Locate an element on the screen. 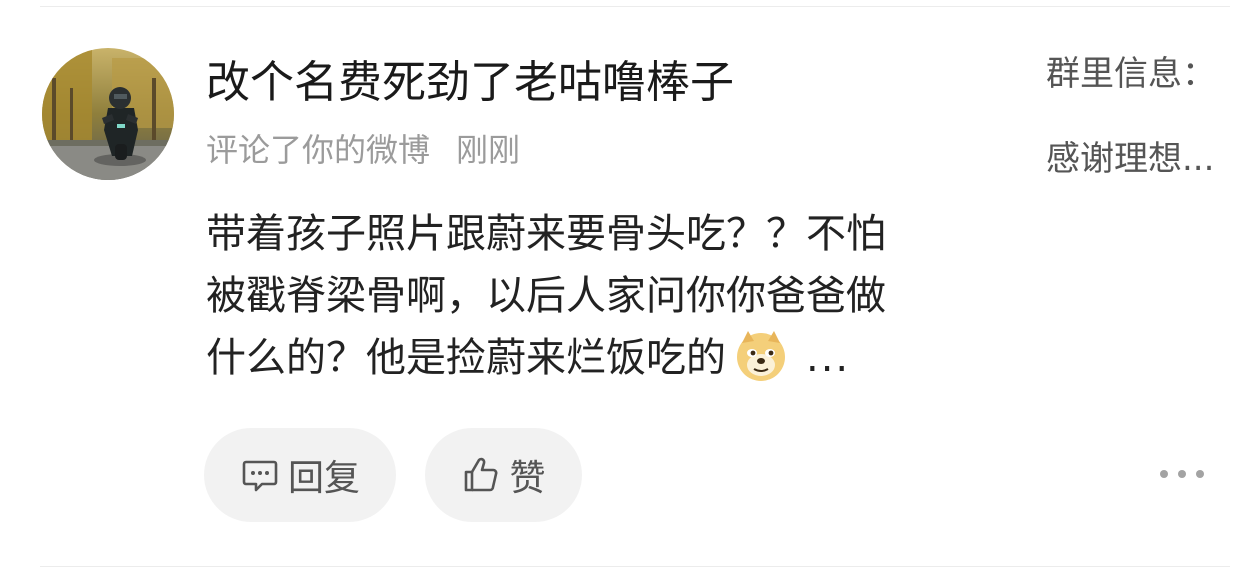 The image size is (1260, 576). comment-bubble-icon is located at coordinates (260, 476).